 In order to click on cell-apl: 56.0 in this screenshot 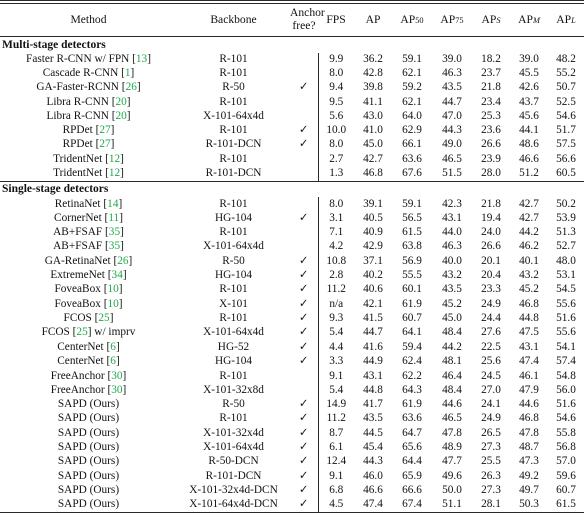, I will do `click(566, 389)`.